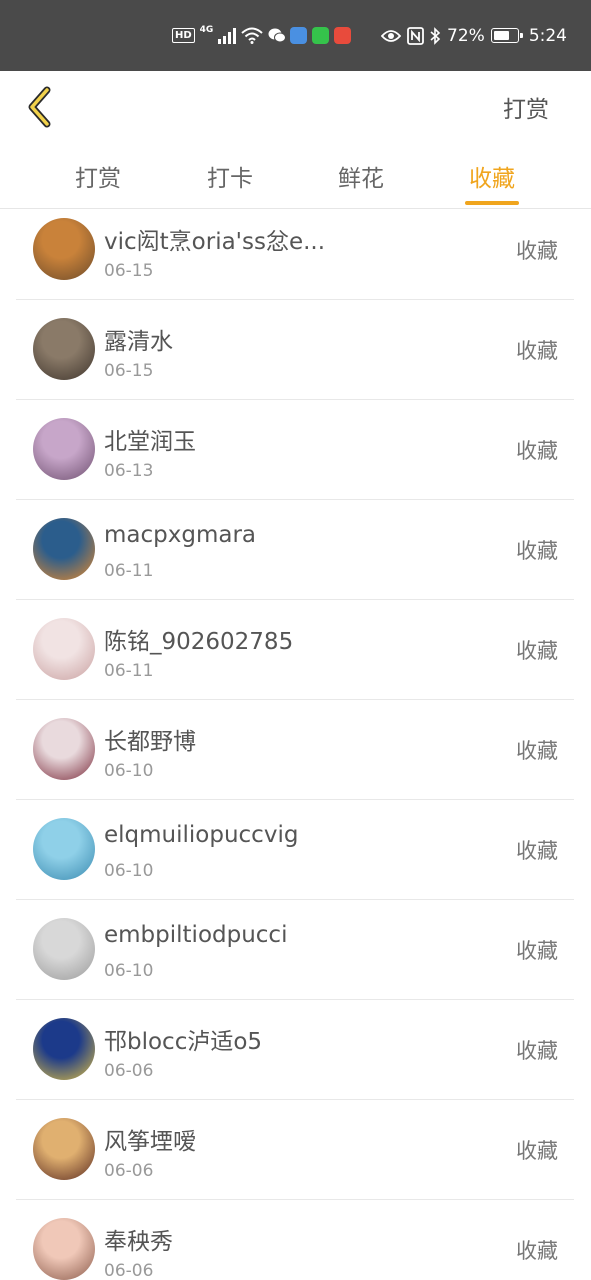 The width and height of the screenshot is (591, 1280). Describe the element at coordinates (295, 1150) in the screenshot. I see `list-item: 风筝堙嗳 06-06 收藏` at that location.